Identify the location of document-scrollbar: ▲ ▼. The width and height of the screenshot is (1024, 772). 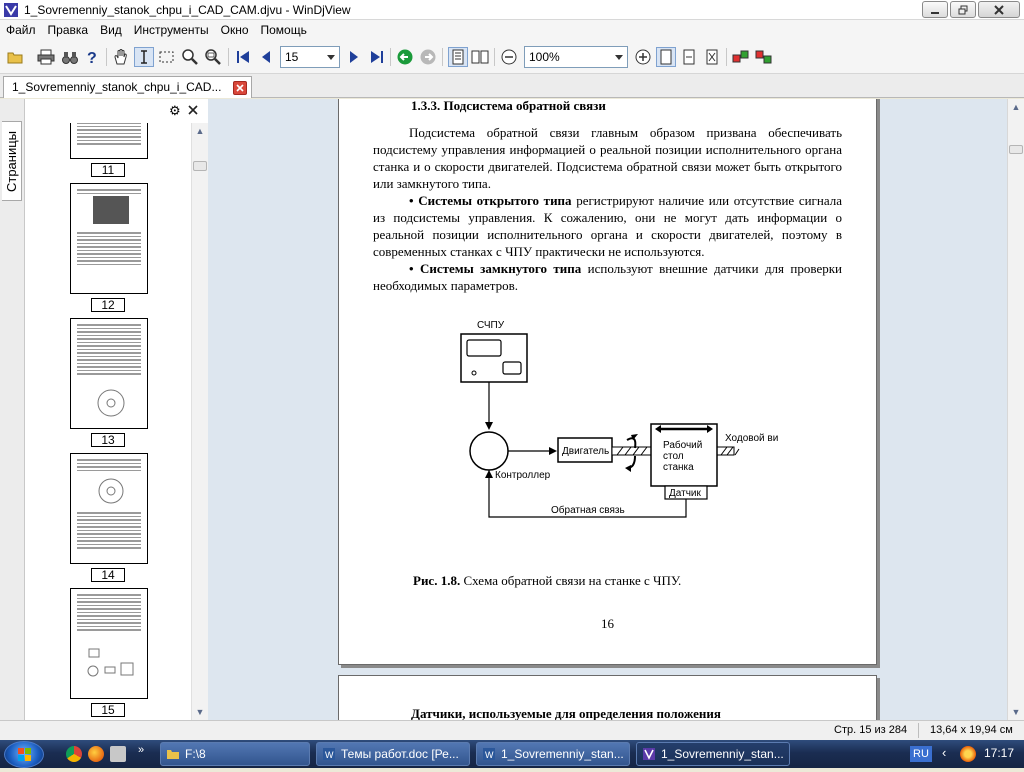
(1015, 409).